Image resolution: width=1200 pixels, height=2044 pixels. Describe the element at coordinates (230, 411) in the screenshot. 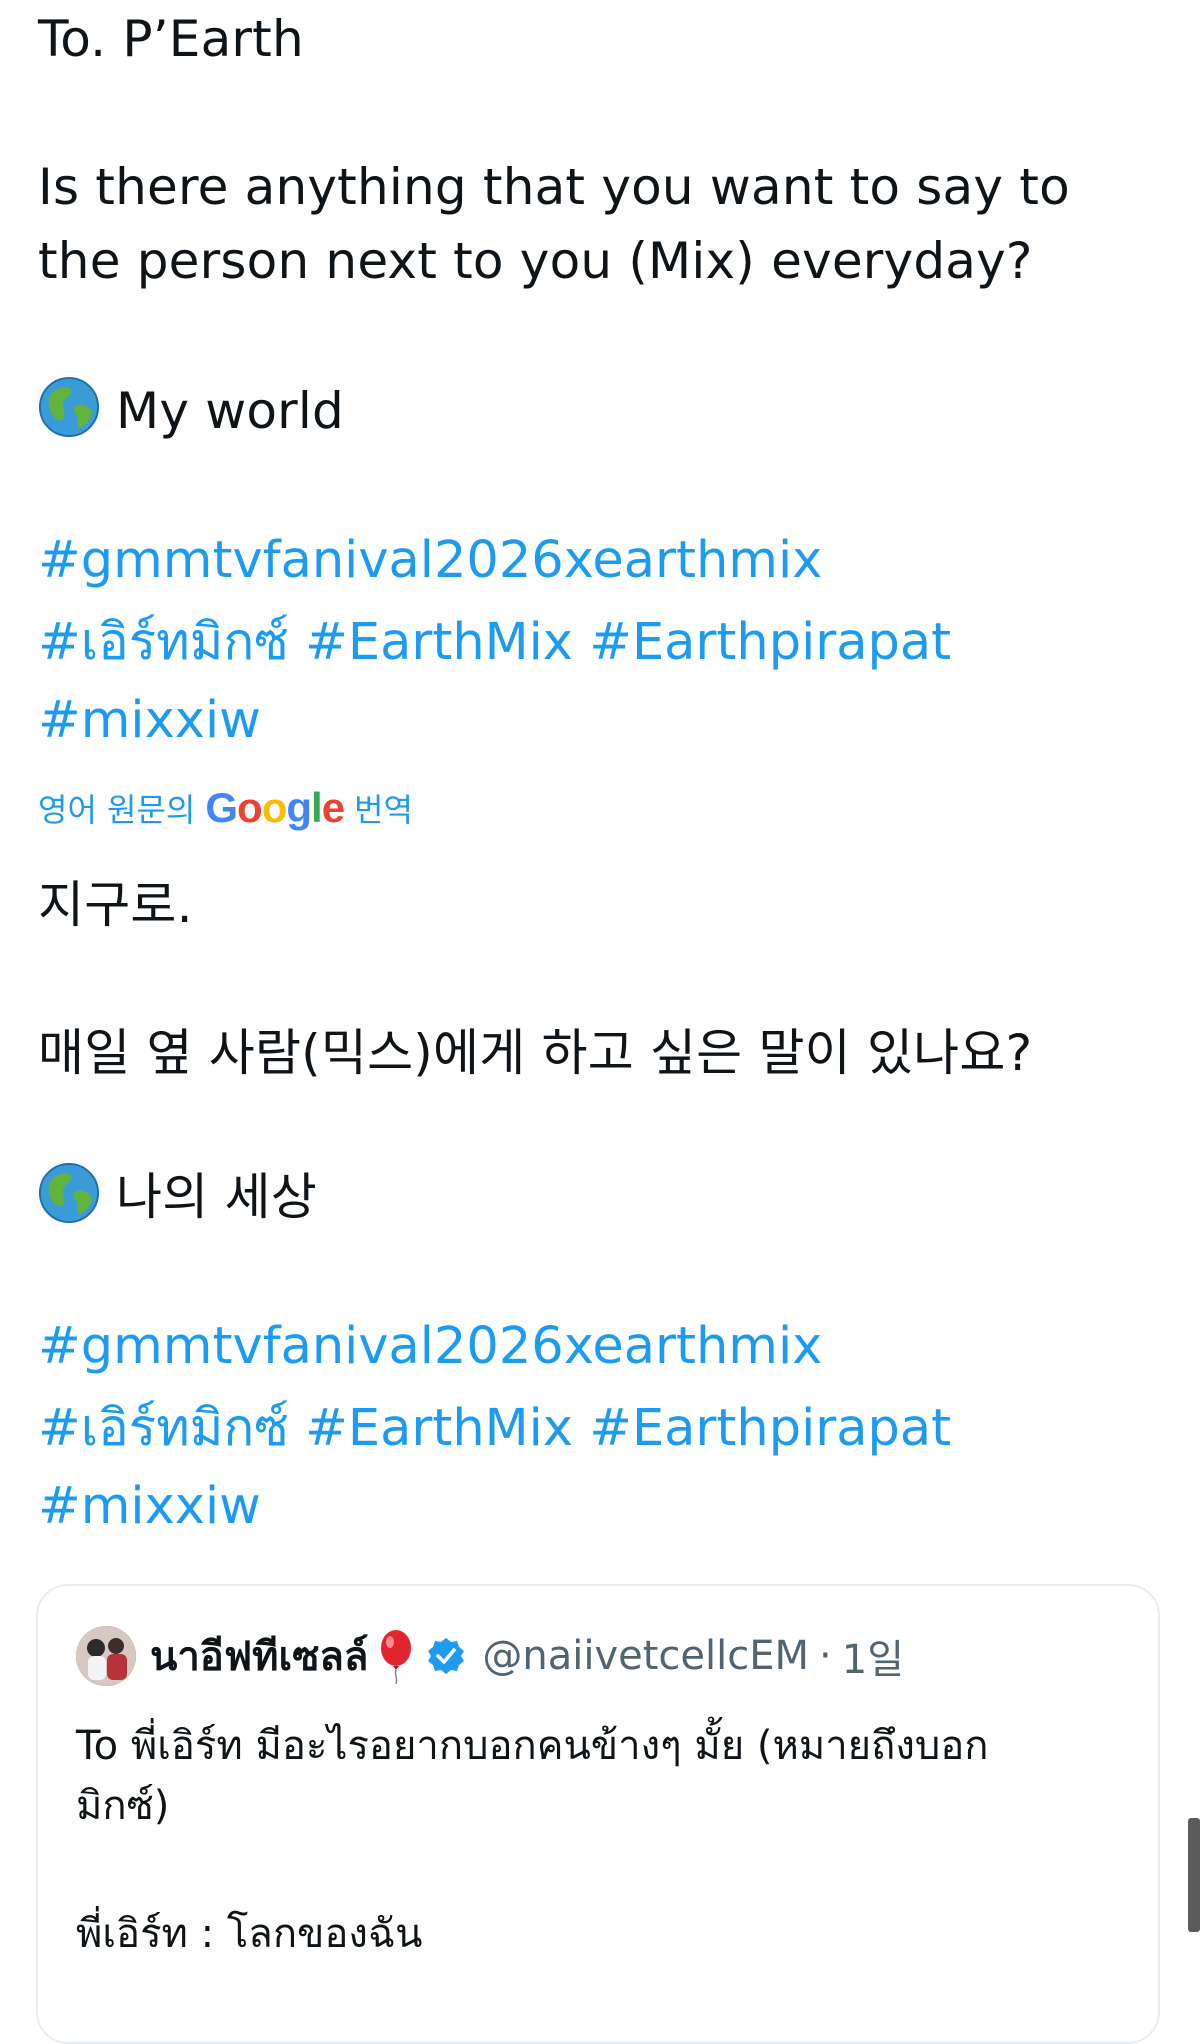

I see `answer-text: My world` at that location.